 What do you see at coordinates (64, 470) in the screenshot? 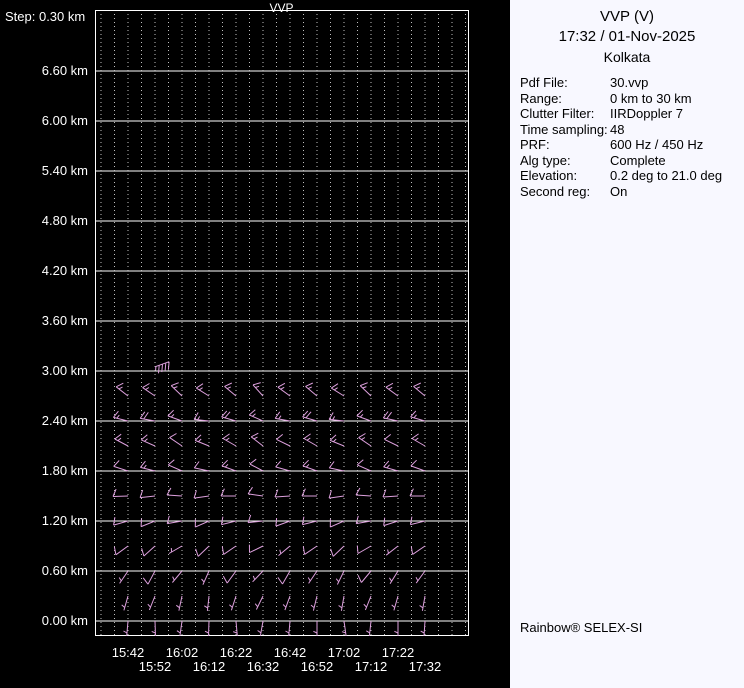
I see `y-axis-label: 1.80 km` at bounding box center [64, 470].